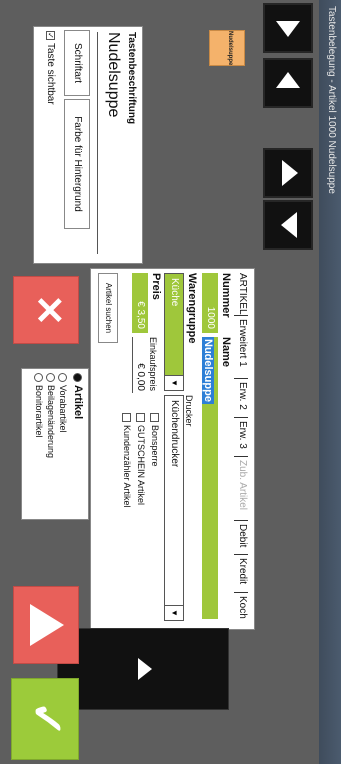  I want to click on bonsperre-checkbox: Bonsperre, so click(154, 440).